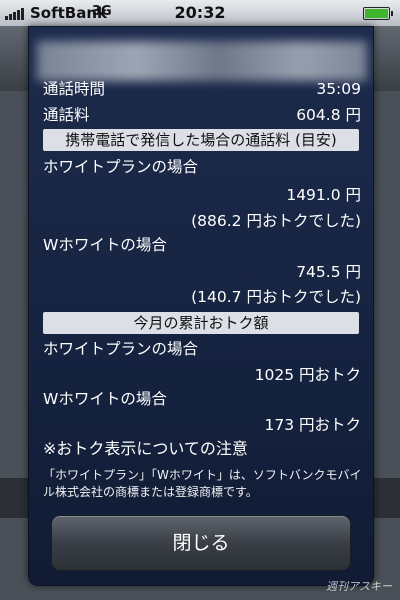 The height and width of the screenshot is (600, 400). What do you see at coordinates (202, 399) in the screenshot?
I see `monthly-w-white-row: Wホワイトの場合` at bounding box center [202, 399].